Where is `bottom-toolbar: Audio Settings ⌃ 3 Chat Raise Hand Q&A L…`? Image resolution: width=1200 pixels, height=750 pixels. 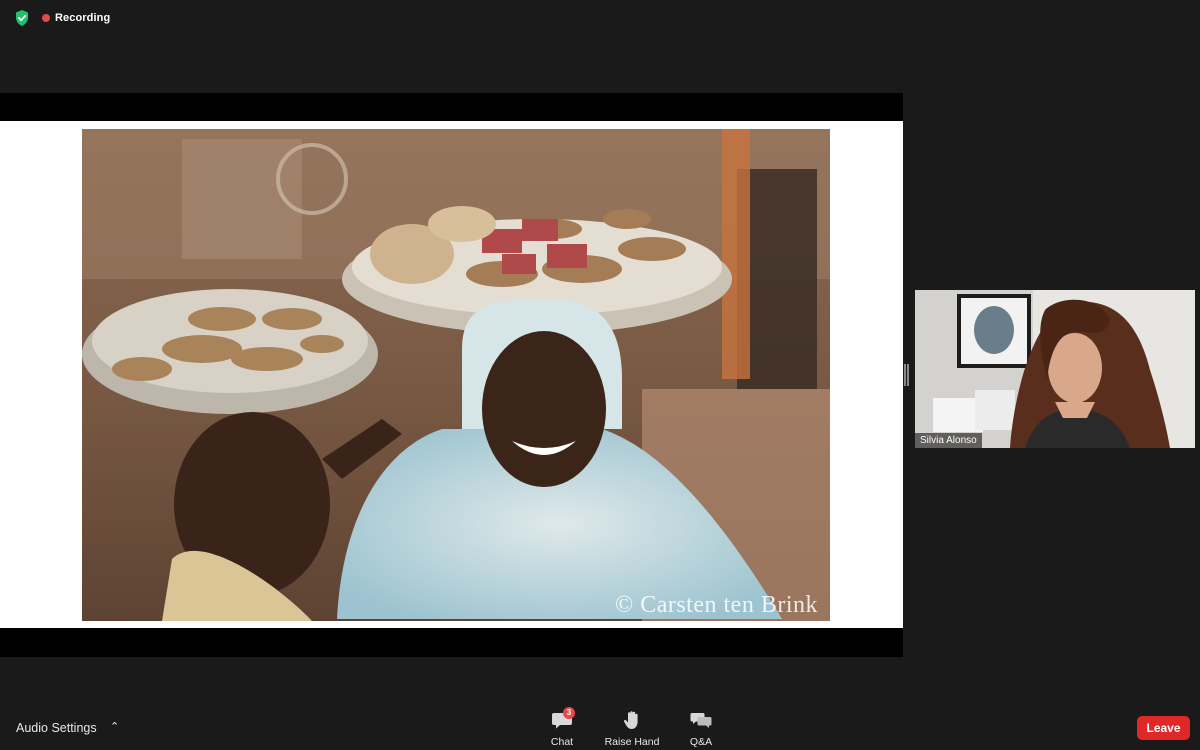
bottom-toolbar: Audio Settings ⌃ 3 Chat Raise Hand Q&A L… is located at coordinates (600, 728).